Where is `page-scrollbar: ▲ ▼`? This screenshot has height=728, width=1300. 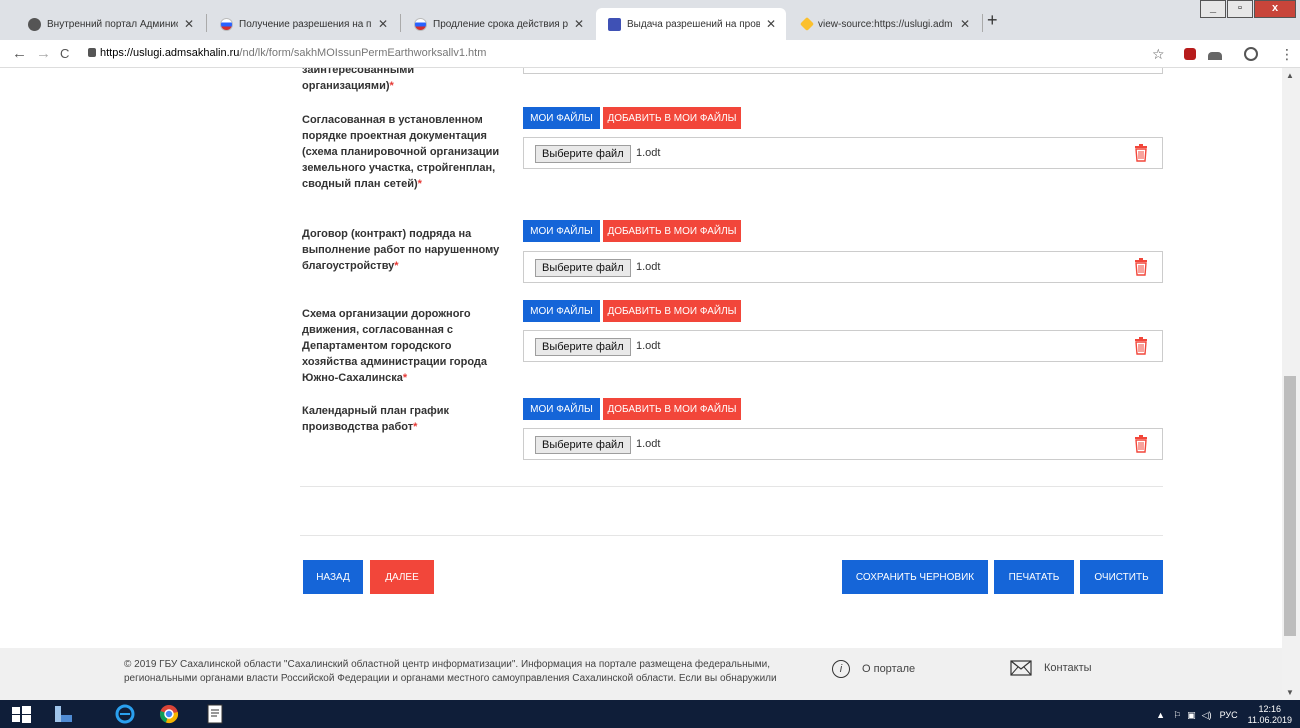 page-scrollbar: ▲ ▼ is located at coordinates (1291, 384).